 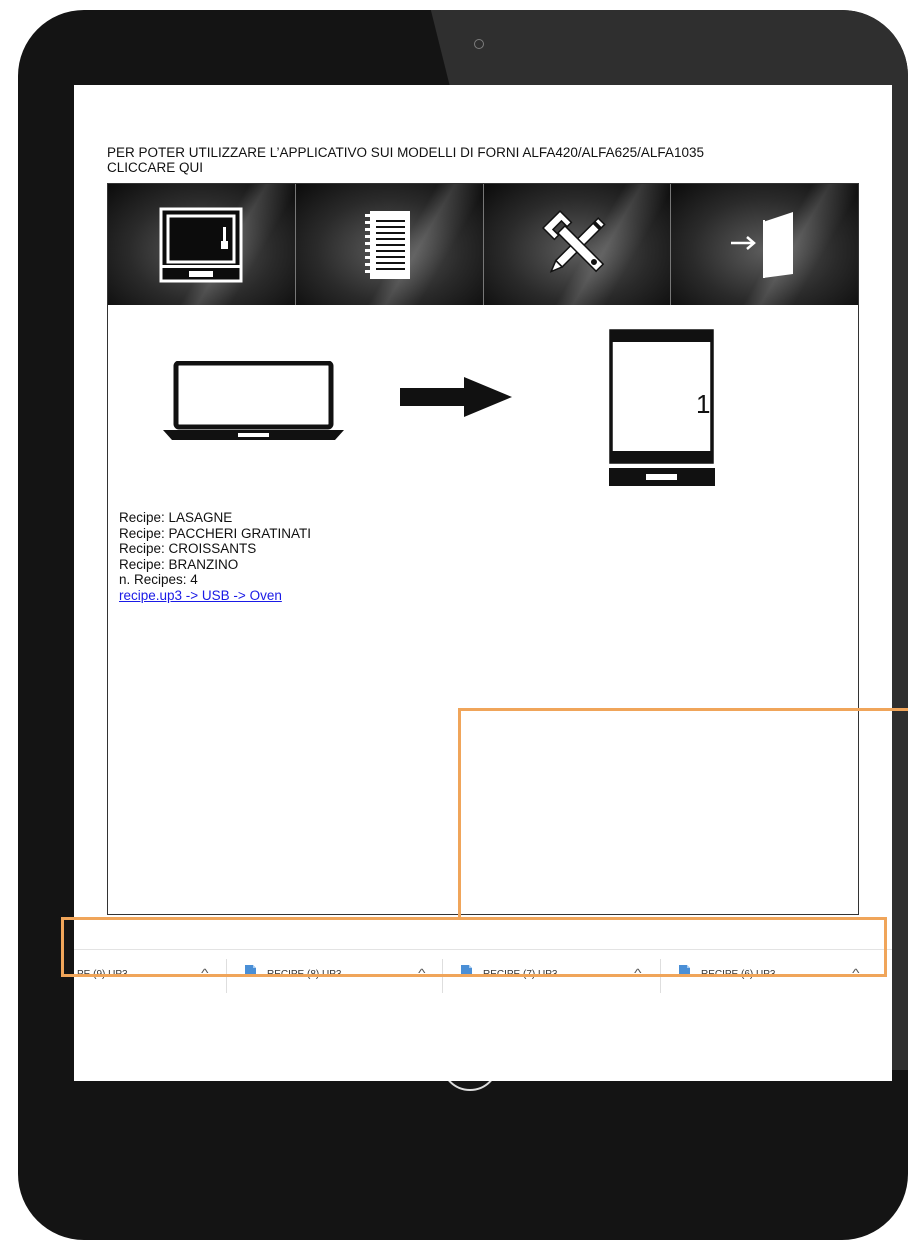 What do you see at coordinates (703, 404) in the screenshot?
I see `oven-label: 1` at bounding box center [703, 404].